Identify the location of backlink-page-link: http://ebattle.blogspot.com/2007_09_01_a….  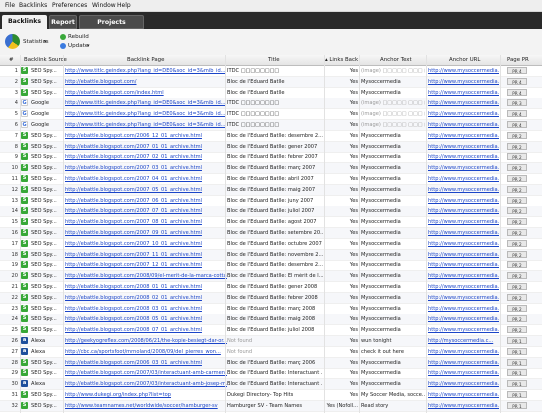
(146, 233).